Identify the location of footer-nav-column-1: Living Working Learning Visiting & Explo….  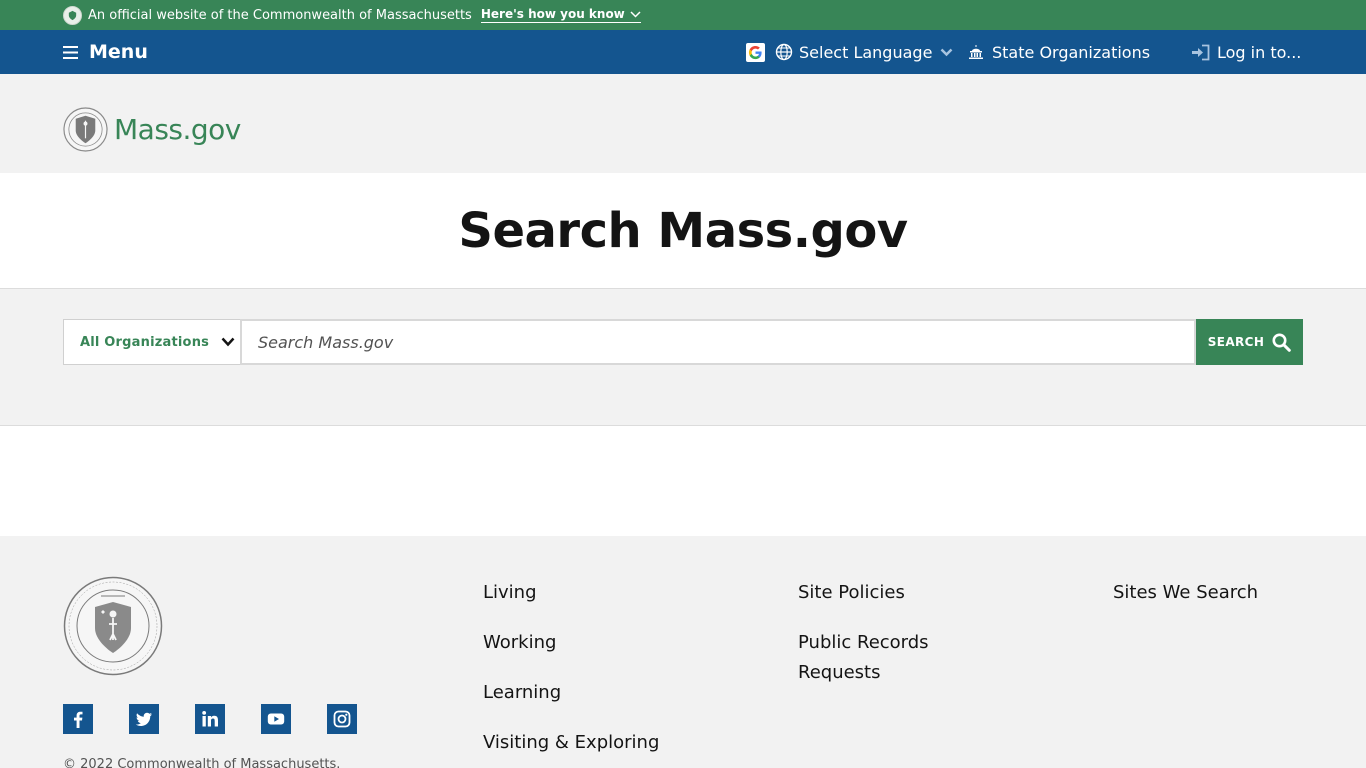
(571, 673).